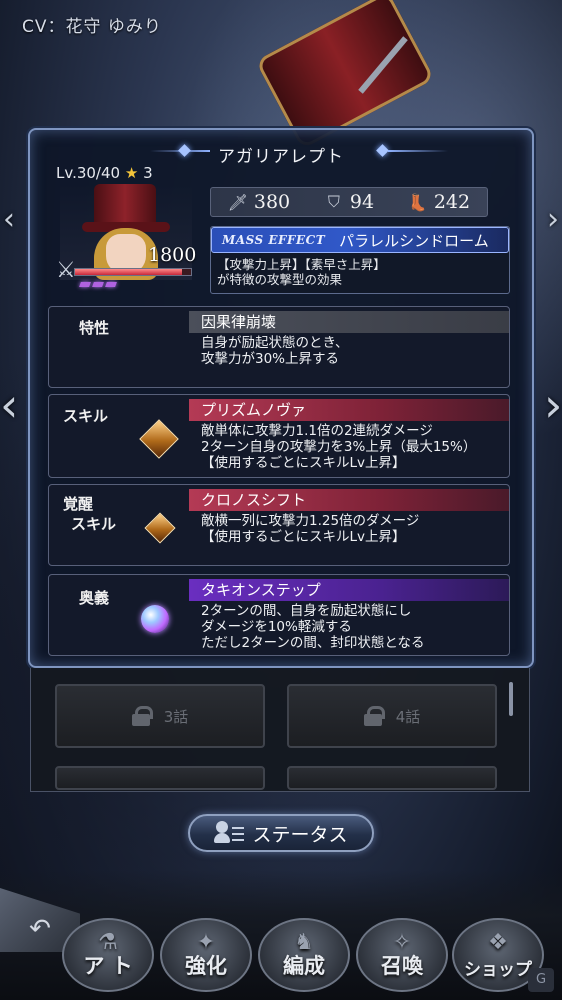  I want to click on trait-desc-line: 自身が励起状態のとき、, so click(275, 343).